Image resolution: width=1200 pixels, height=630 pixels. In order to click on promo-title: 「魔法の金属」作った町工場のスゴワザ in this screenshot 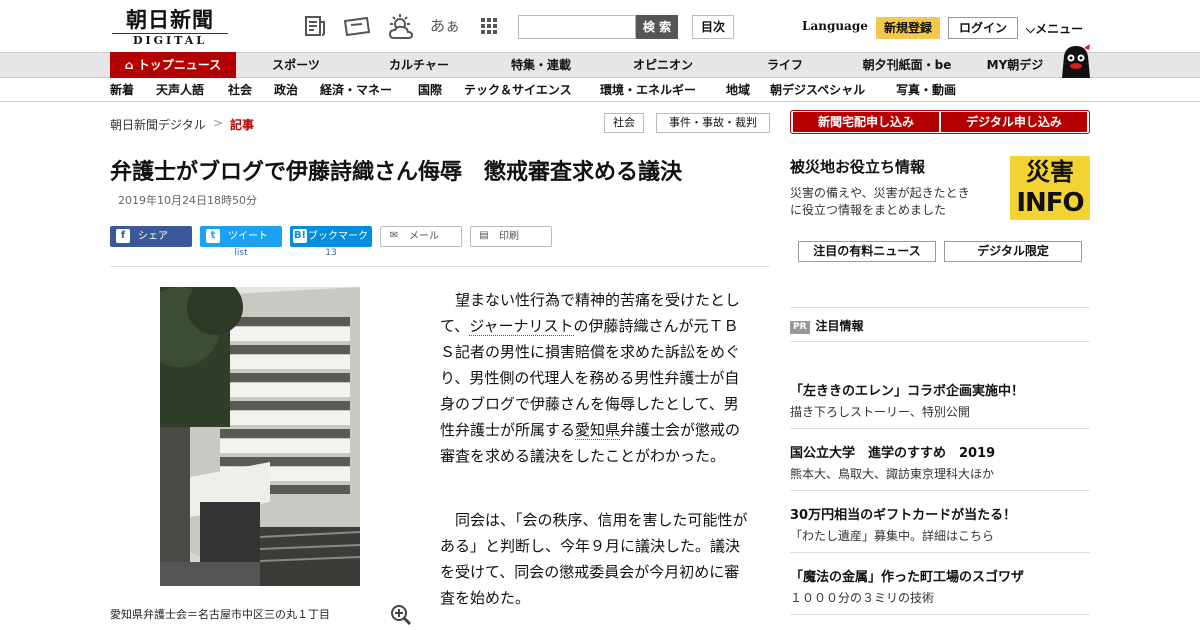, I will do `click(907, 575)`.